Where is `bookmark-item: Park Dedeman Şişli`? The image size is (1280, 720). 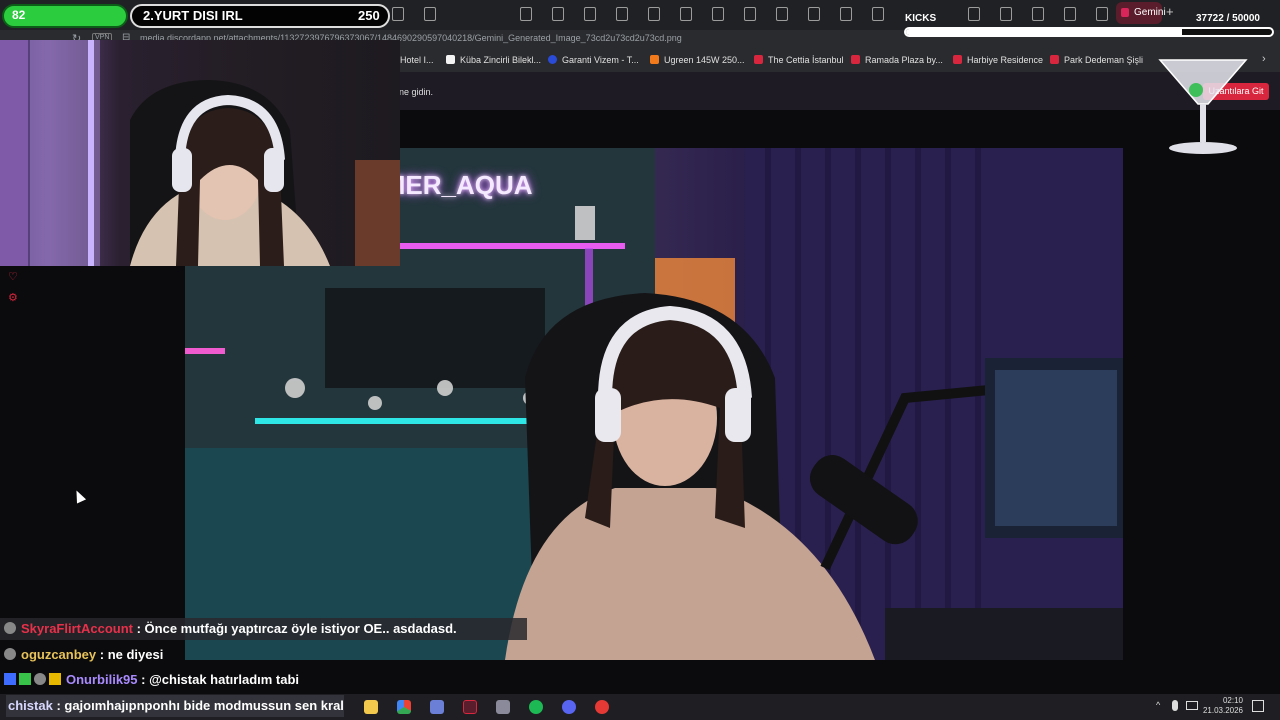 bookmark-item: Park Dedeman Şişli is located at coordinates (1096, 60).